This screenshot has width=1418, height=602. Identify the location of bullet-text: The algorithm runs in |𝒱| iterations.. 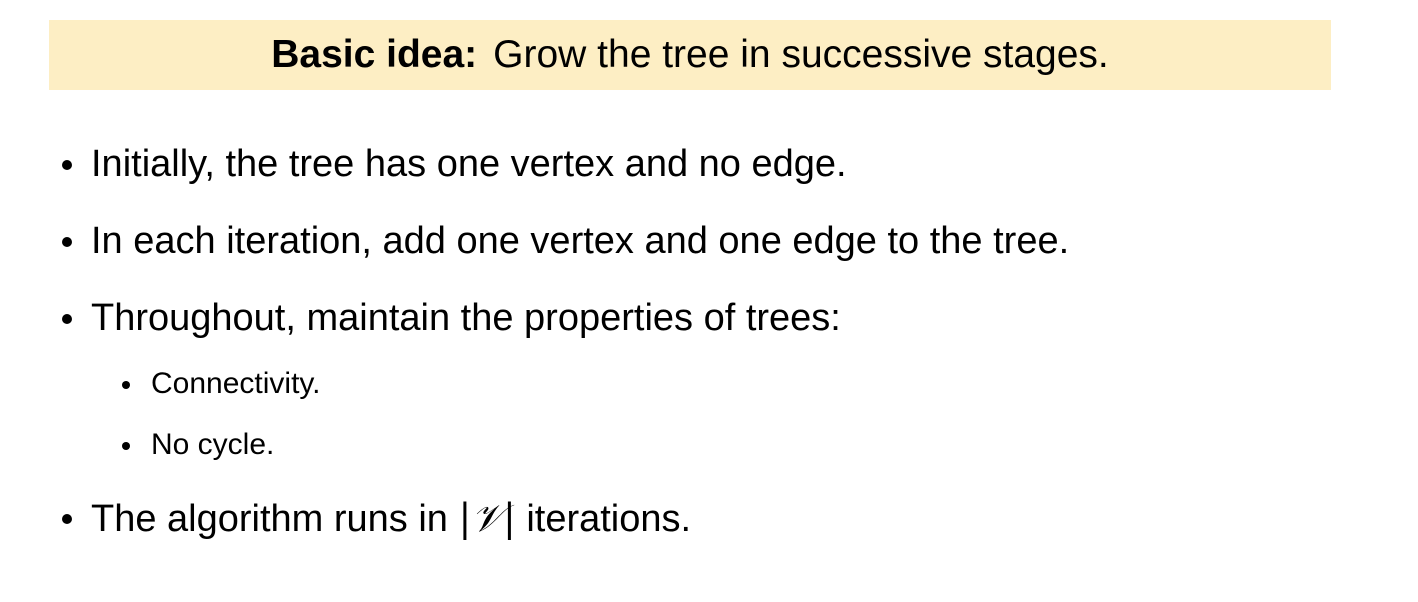
(391, 519).